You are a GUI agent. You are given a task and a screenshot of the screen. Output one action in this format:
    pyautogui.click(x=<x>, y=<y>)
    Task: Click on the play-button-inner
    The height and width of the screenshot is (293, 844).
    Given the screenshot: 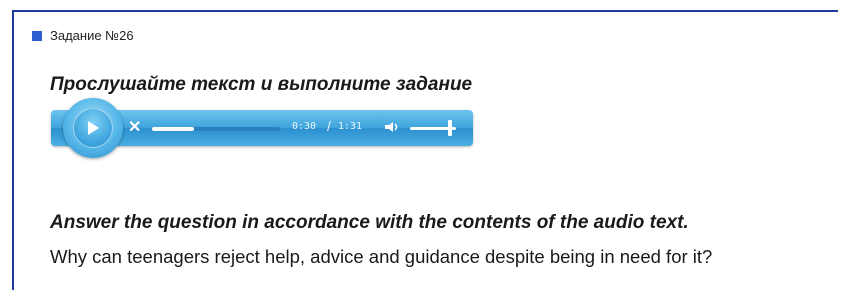 What is the action you would take?
    pyautogui.click(x=93, y=128)
    